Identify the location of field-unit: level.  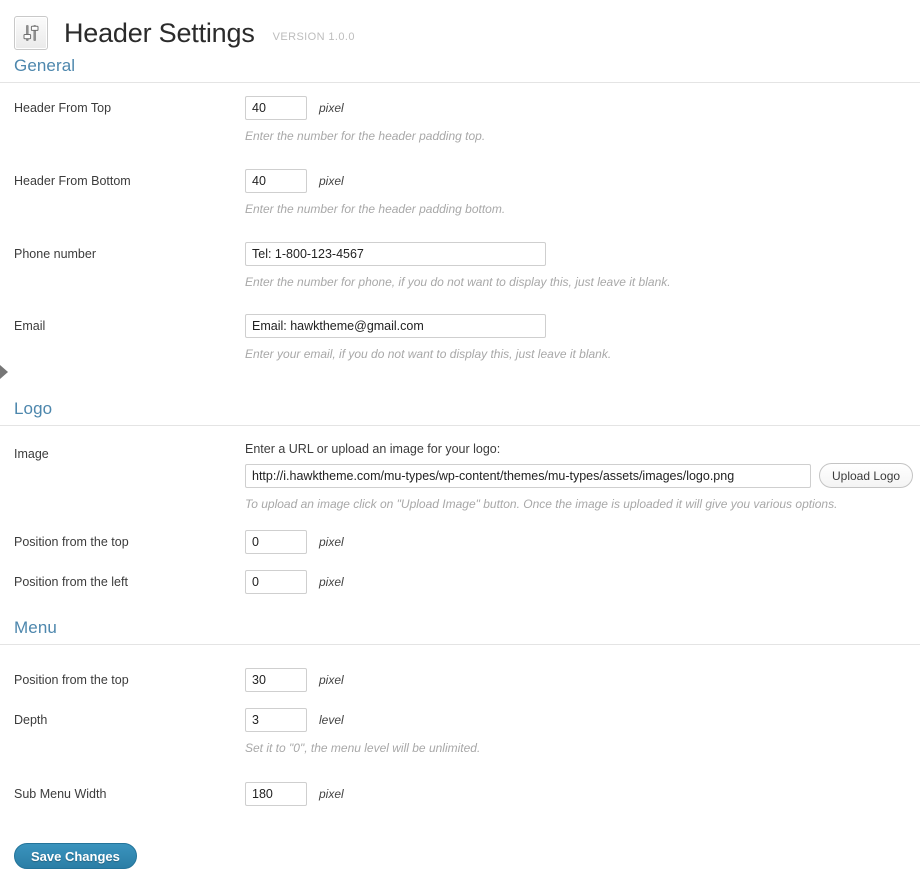
(331, 720).